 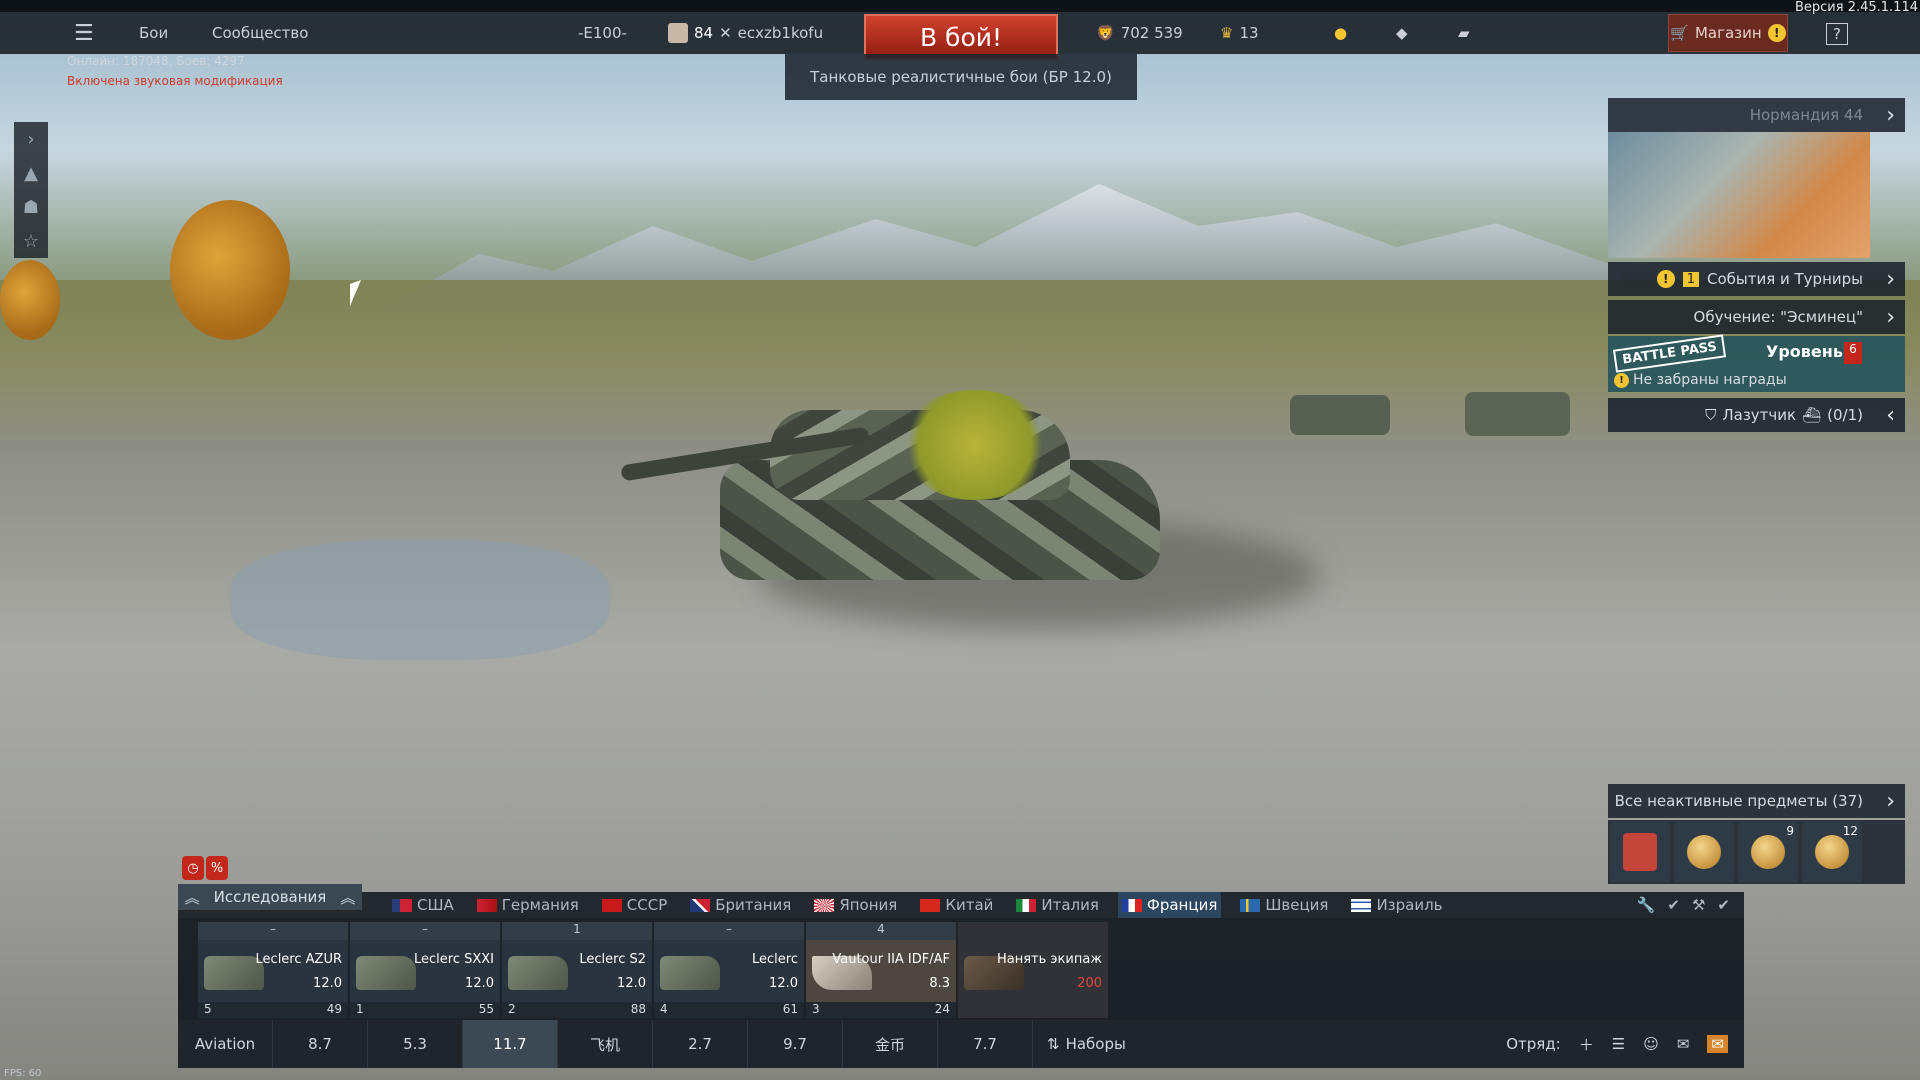 What do you see at coordinates (273, 970) in the screenshot?
I see `vehicle-slot: – Leclerc AZUR 12.0 5 49` at bounding box center [273, 970].